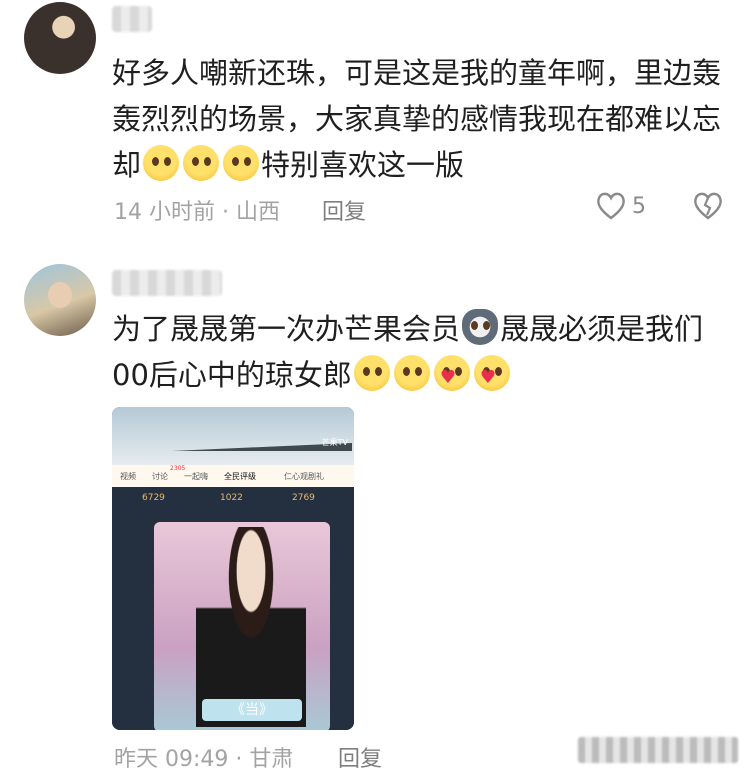  I want to click on comment-meta: 14 小时前 · 山西, so click(197, 212).